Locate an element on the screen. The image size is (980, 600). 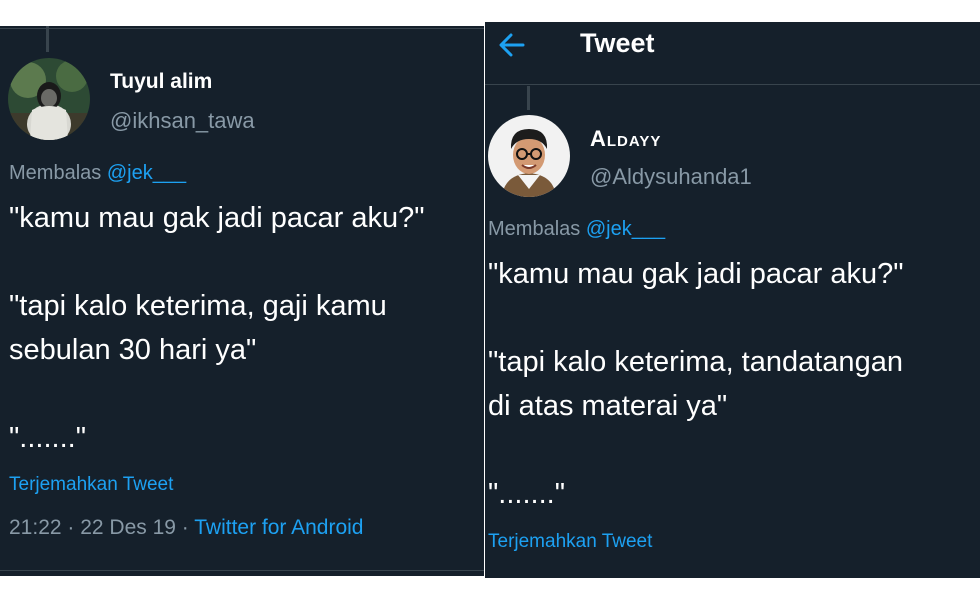
user-handle: @ikhsan_tawa is located at coordinates (182, 121).